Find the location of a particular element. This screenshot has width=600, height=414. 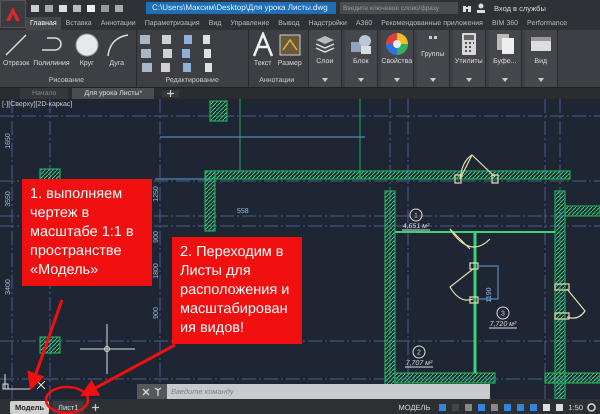

line-icon is located at coordinates (16, 45).